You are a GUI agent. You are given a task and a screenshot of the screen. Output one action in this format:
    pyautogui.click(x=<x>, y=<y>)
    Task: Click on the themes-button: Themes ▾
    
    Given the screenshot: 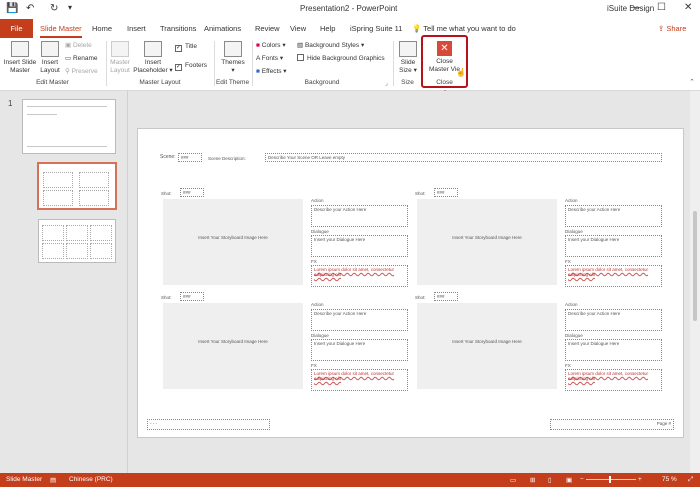 What is the action you would take?
    pyautogui.click(x=233, y=58)
    